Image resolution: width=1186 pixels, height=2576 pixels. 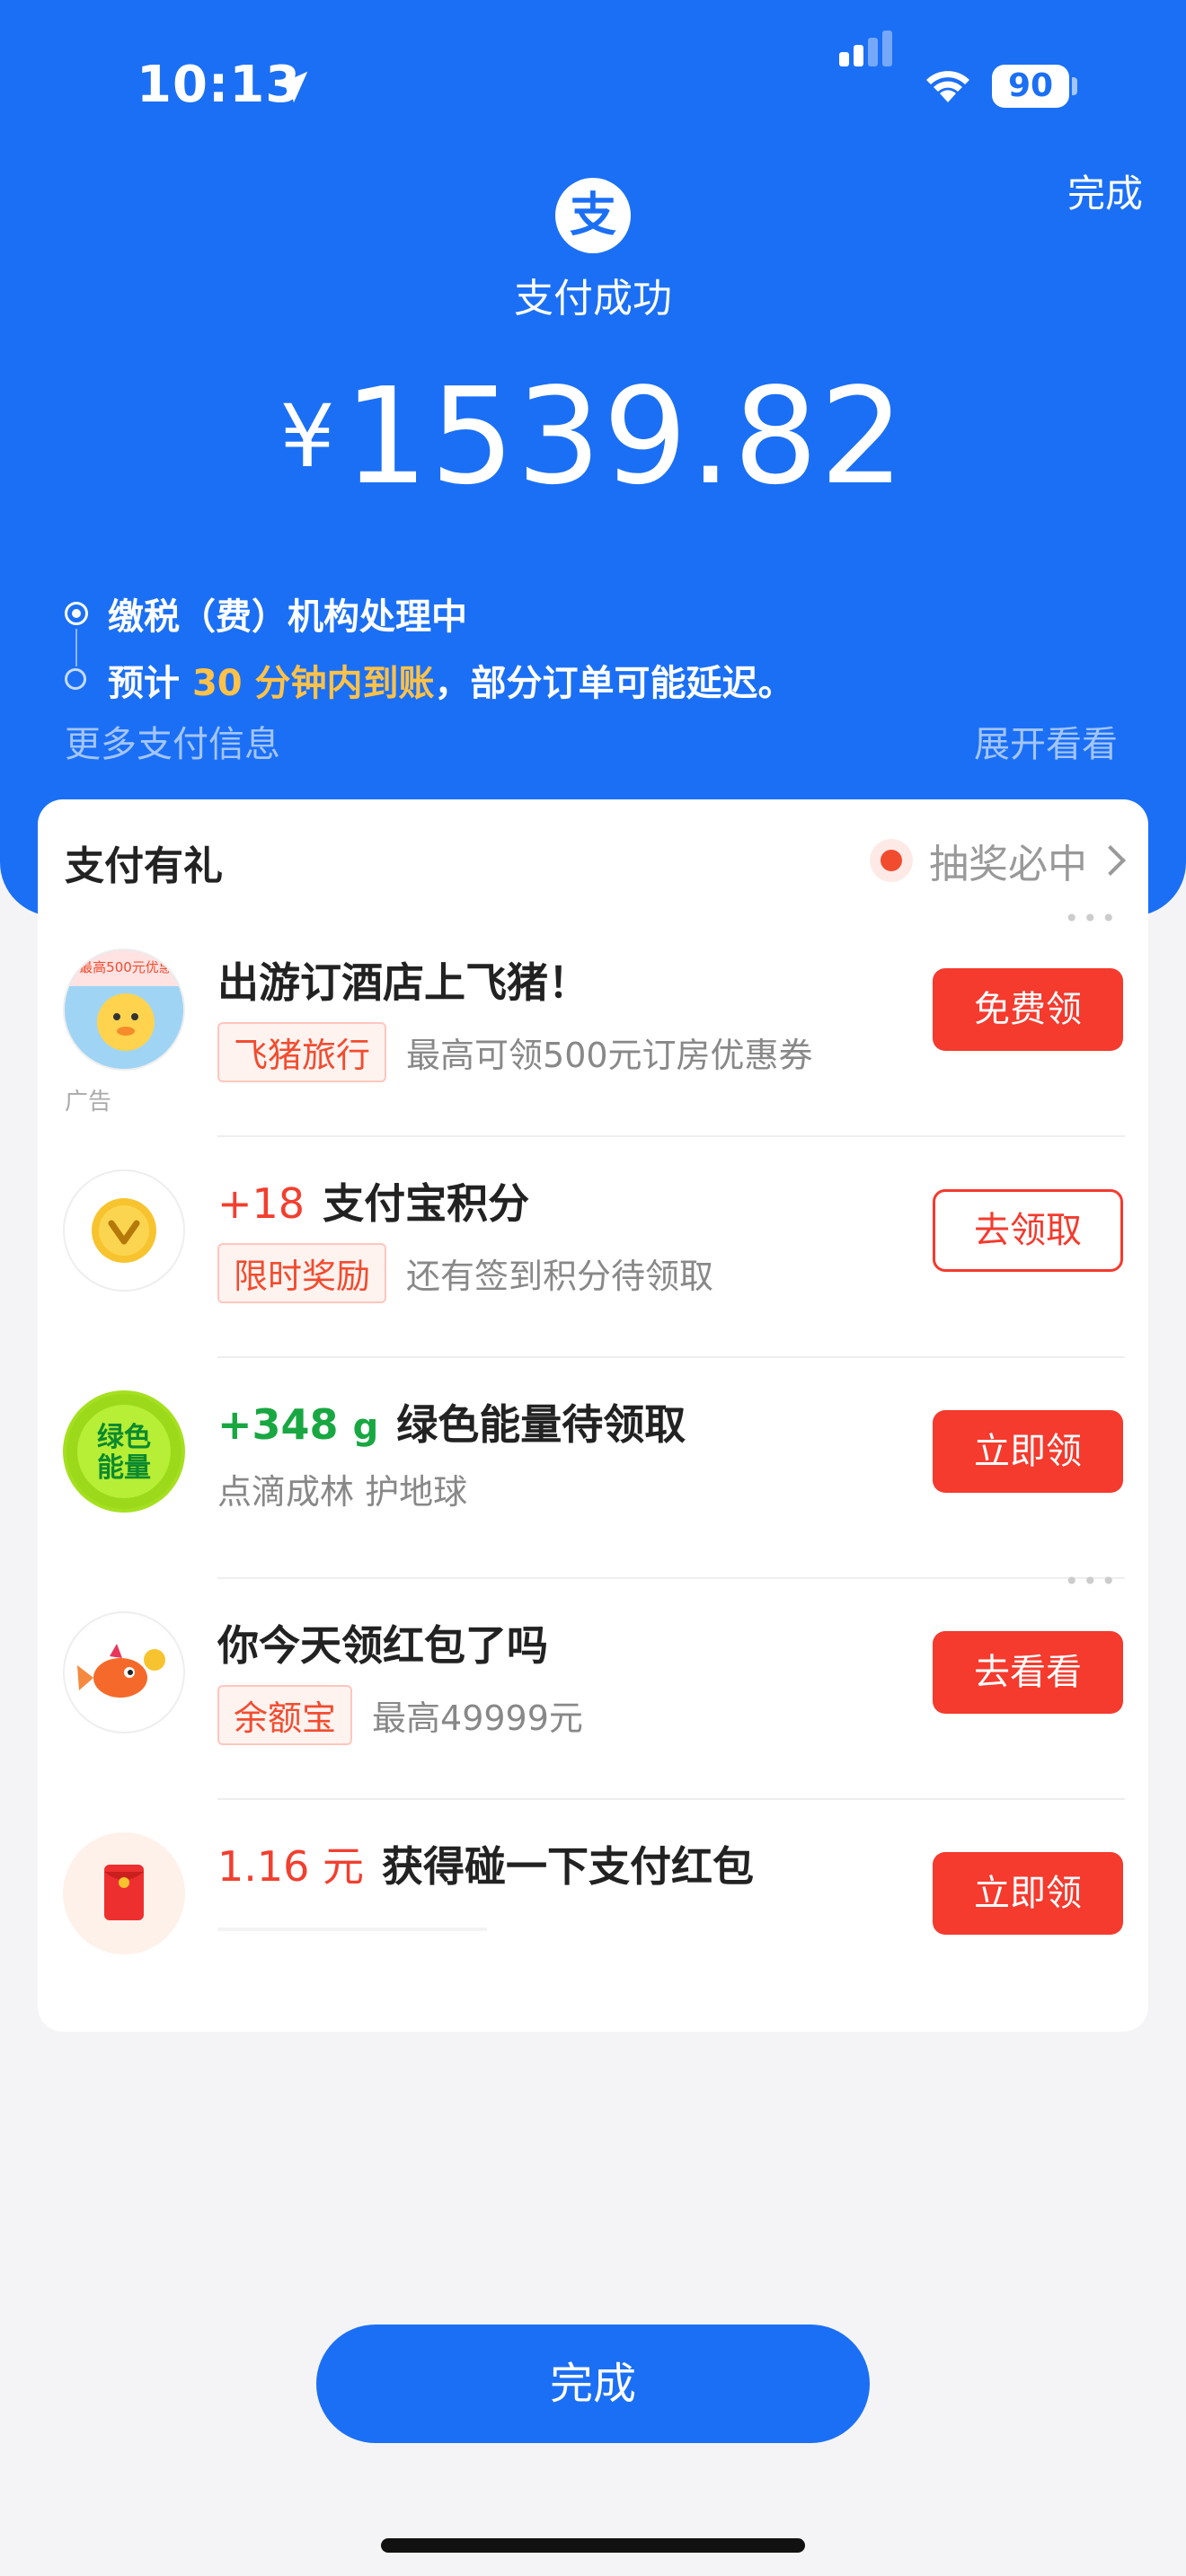 I want to click on points-coin-icon, so click(x=124, y=1230).